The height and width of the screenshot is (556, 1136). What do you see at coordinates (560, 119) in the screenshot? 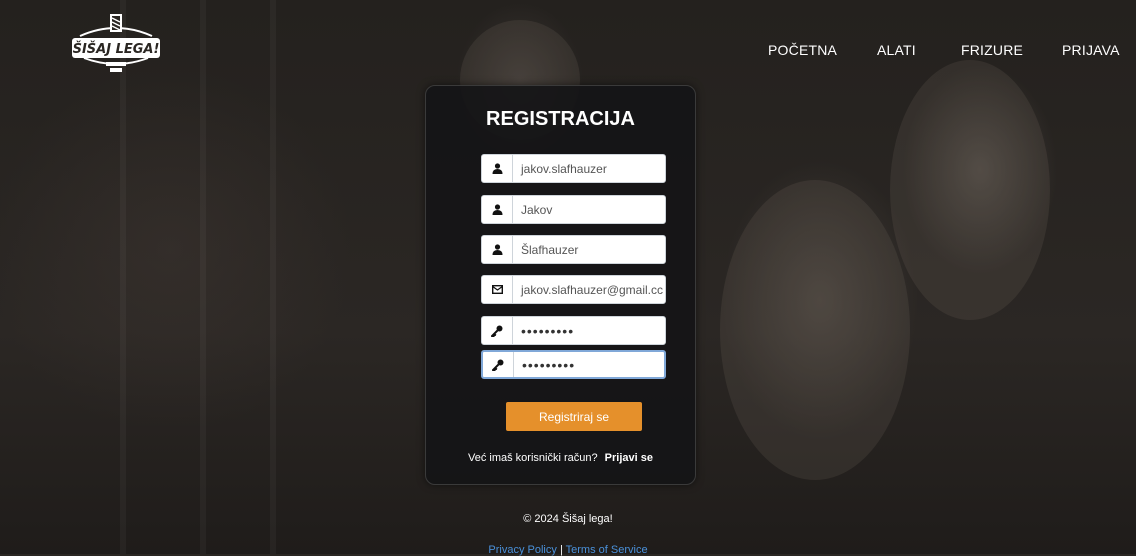
I see `form-title: REGISTRACIJA` at bounding box center [560, 119].